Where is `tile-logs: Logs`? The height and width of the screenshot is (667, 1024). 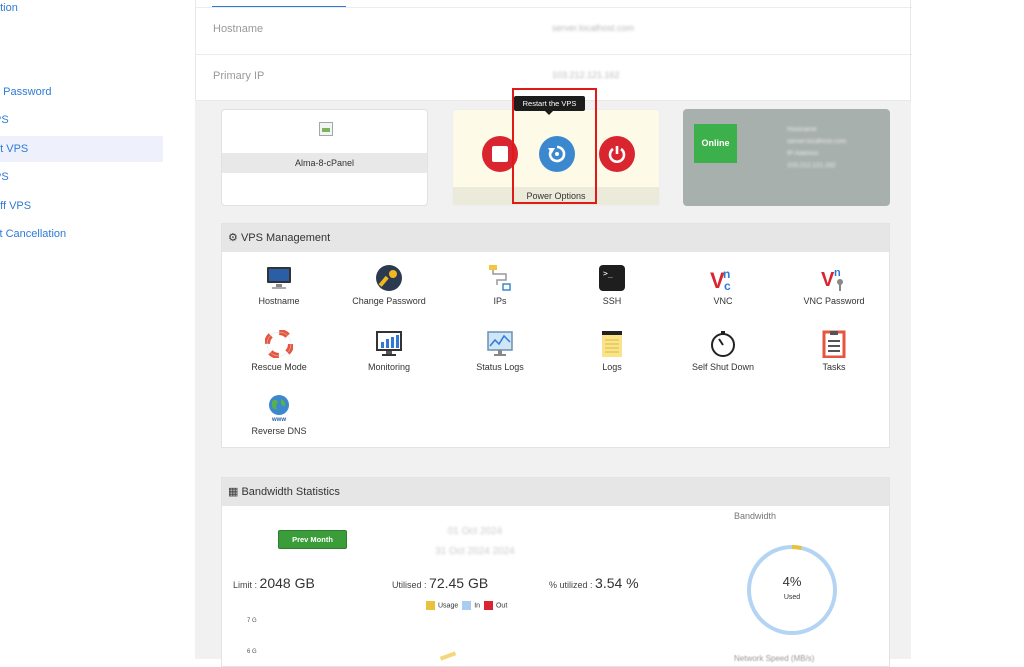 tile-logs: Logs is located at coordinates (612, 351).